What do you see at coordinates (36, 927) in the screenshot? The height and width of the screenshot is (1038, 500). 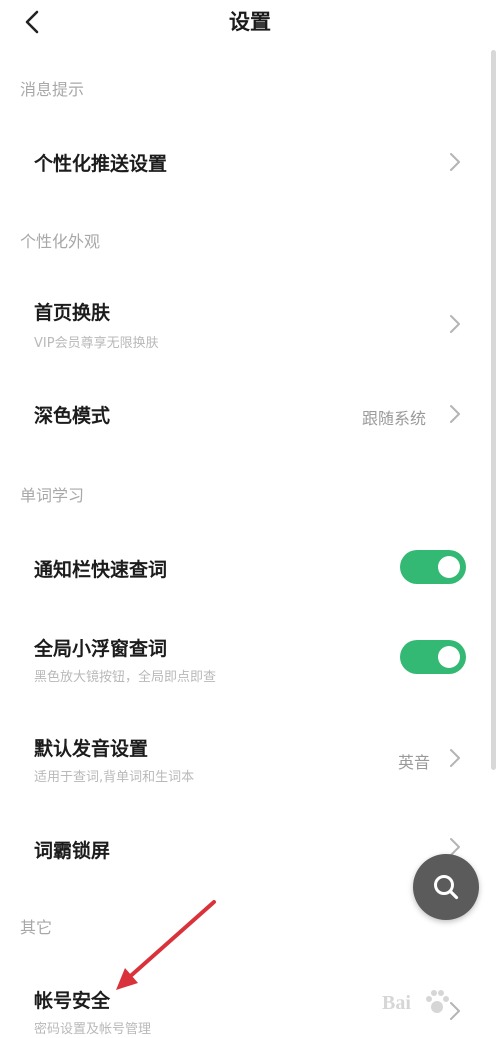 I see `section-header-other: 其它` at bounding box center [36, 927].